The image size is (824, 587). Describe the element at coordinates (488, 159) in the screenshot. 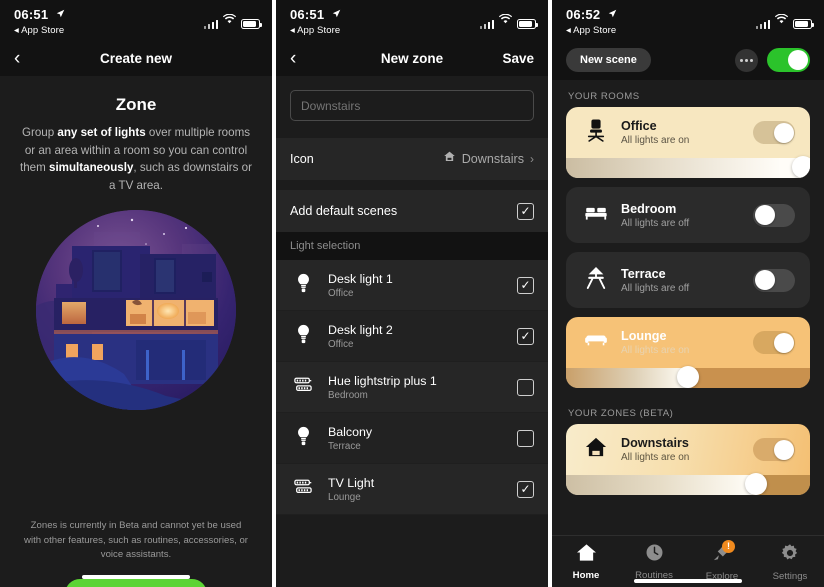

I see `icon-row-value-group: Downstairs ›` at that location.